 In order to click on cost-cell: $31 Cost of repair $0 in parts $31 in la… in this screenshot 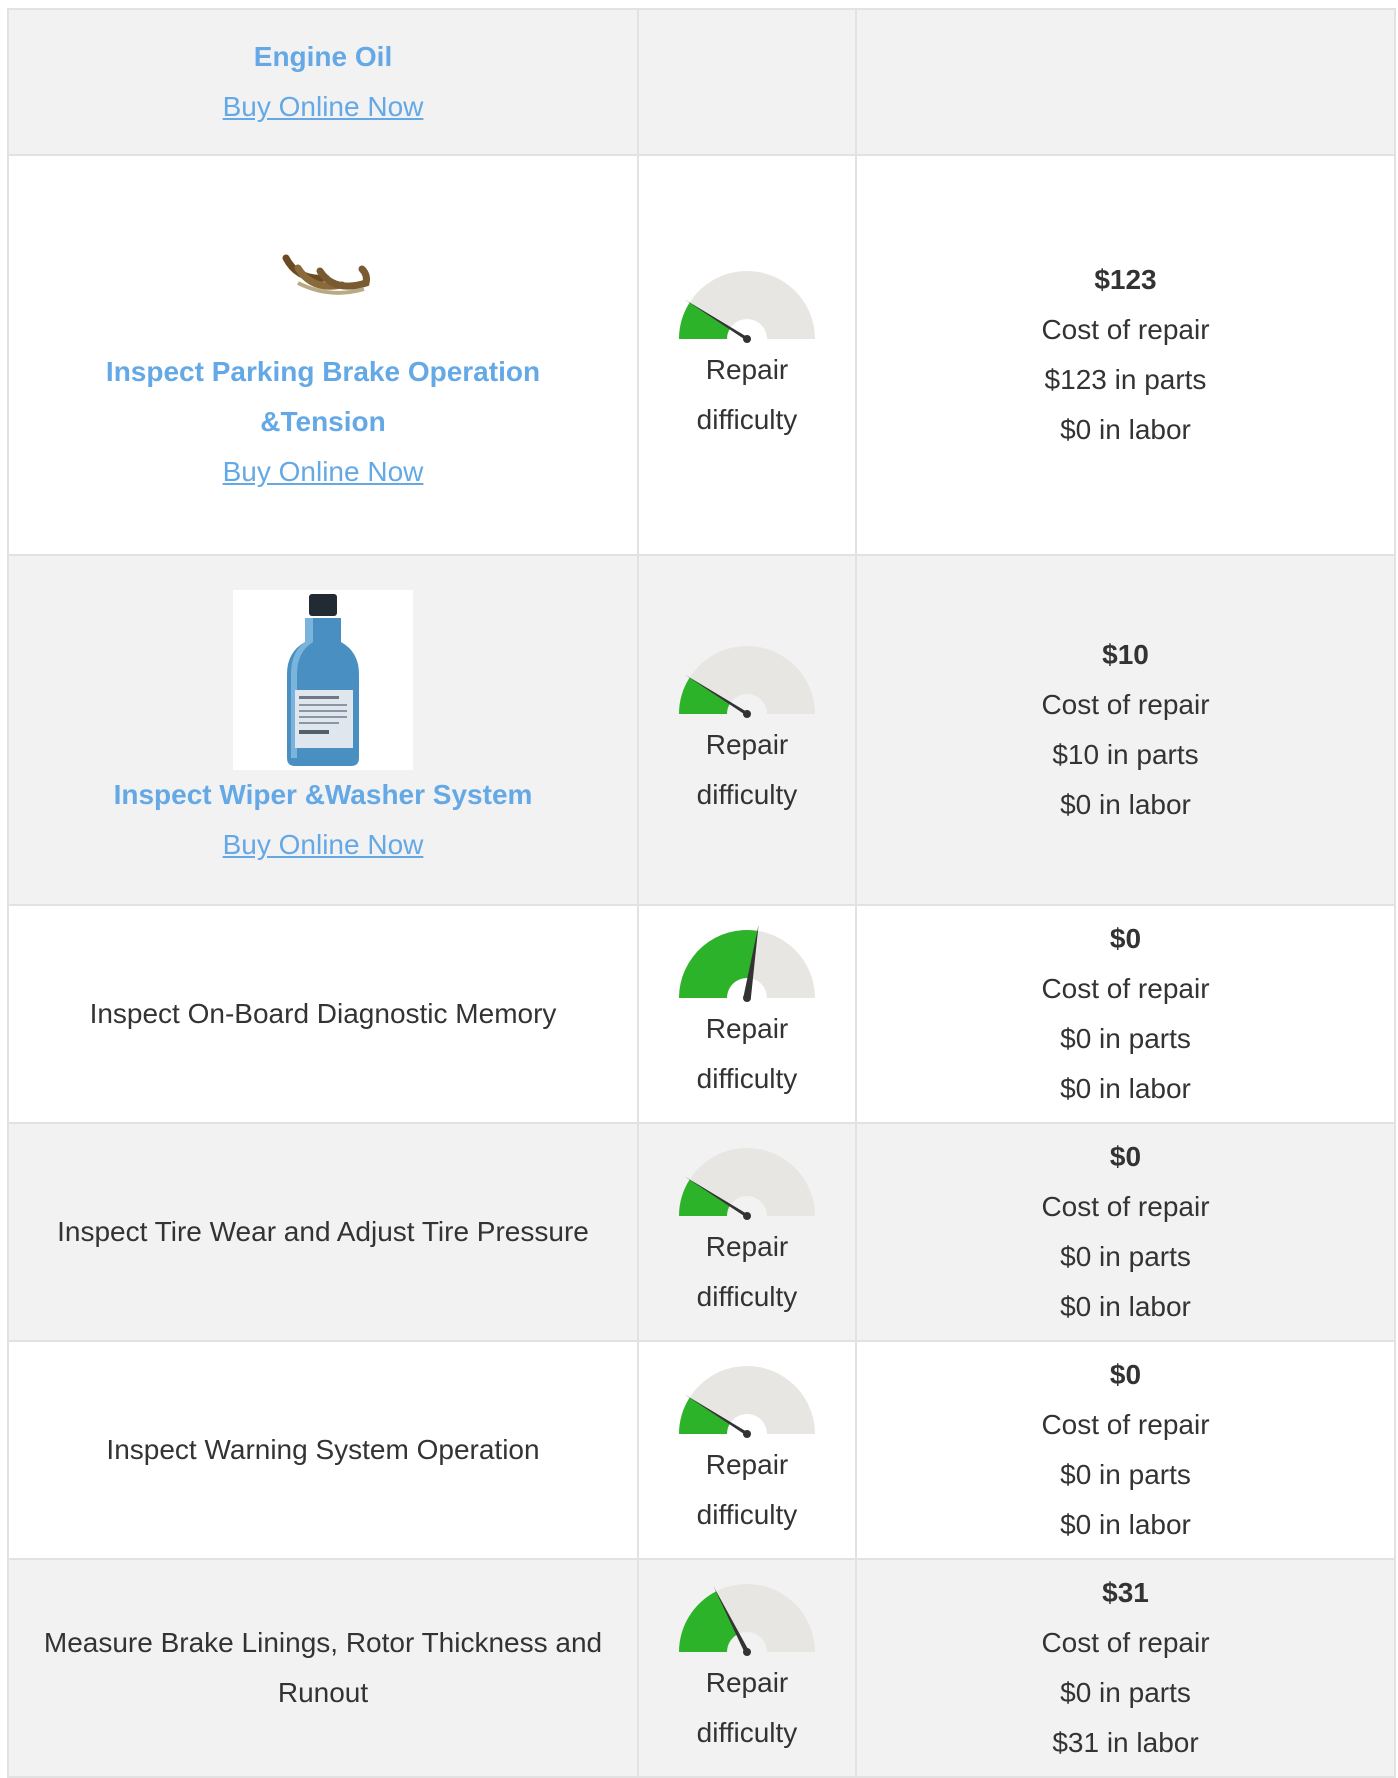, I will do `click(1125, 1668)`.